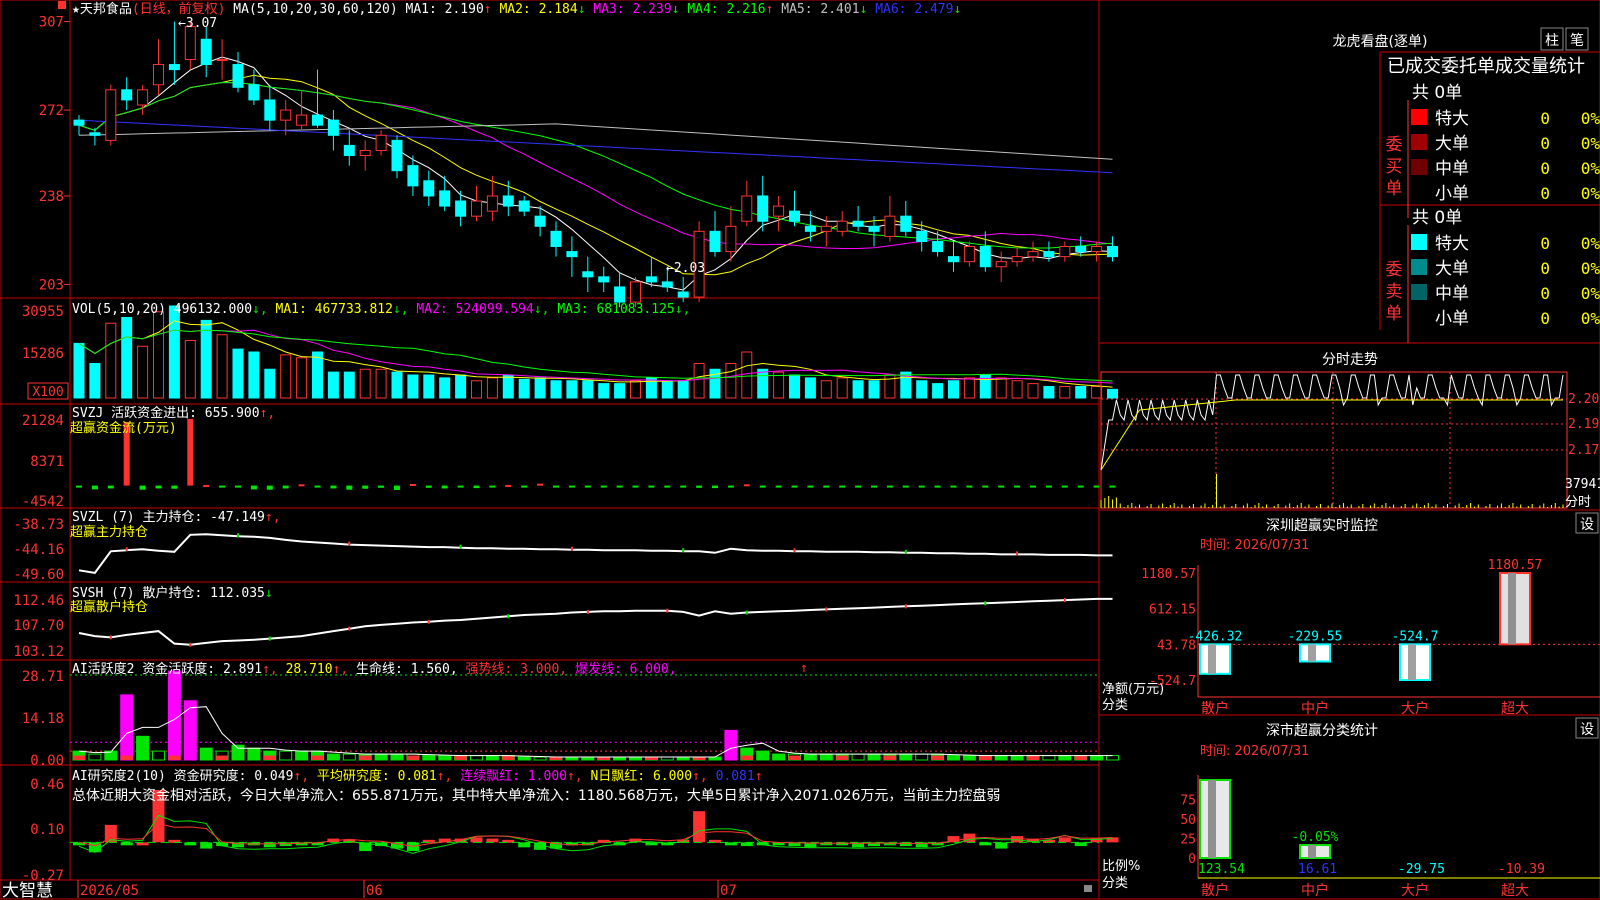 The image size is (1600, 900). I want to click on main-header-part-10: 2.239, so click(652, 9).